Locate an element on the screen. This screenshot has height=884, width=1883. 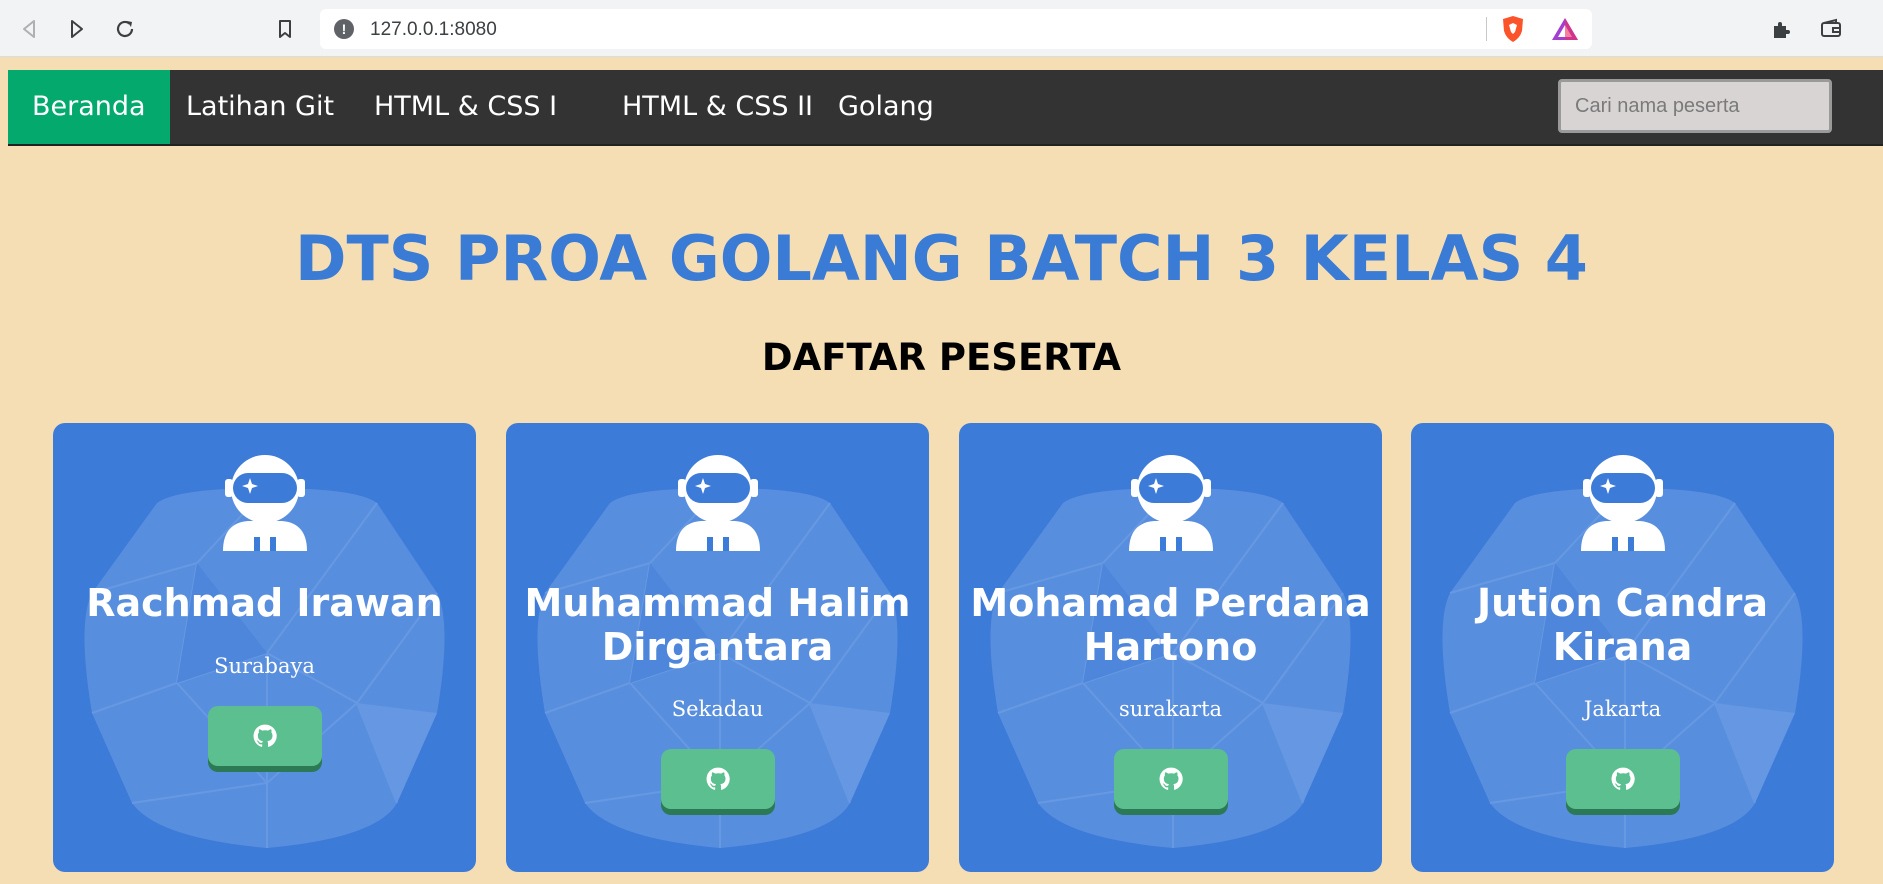
wallet-icon is located at coordinates (1831, 27).